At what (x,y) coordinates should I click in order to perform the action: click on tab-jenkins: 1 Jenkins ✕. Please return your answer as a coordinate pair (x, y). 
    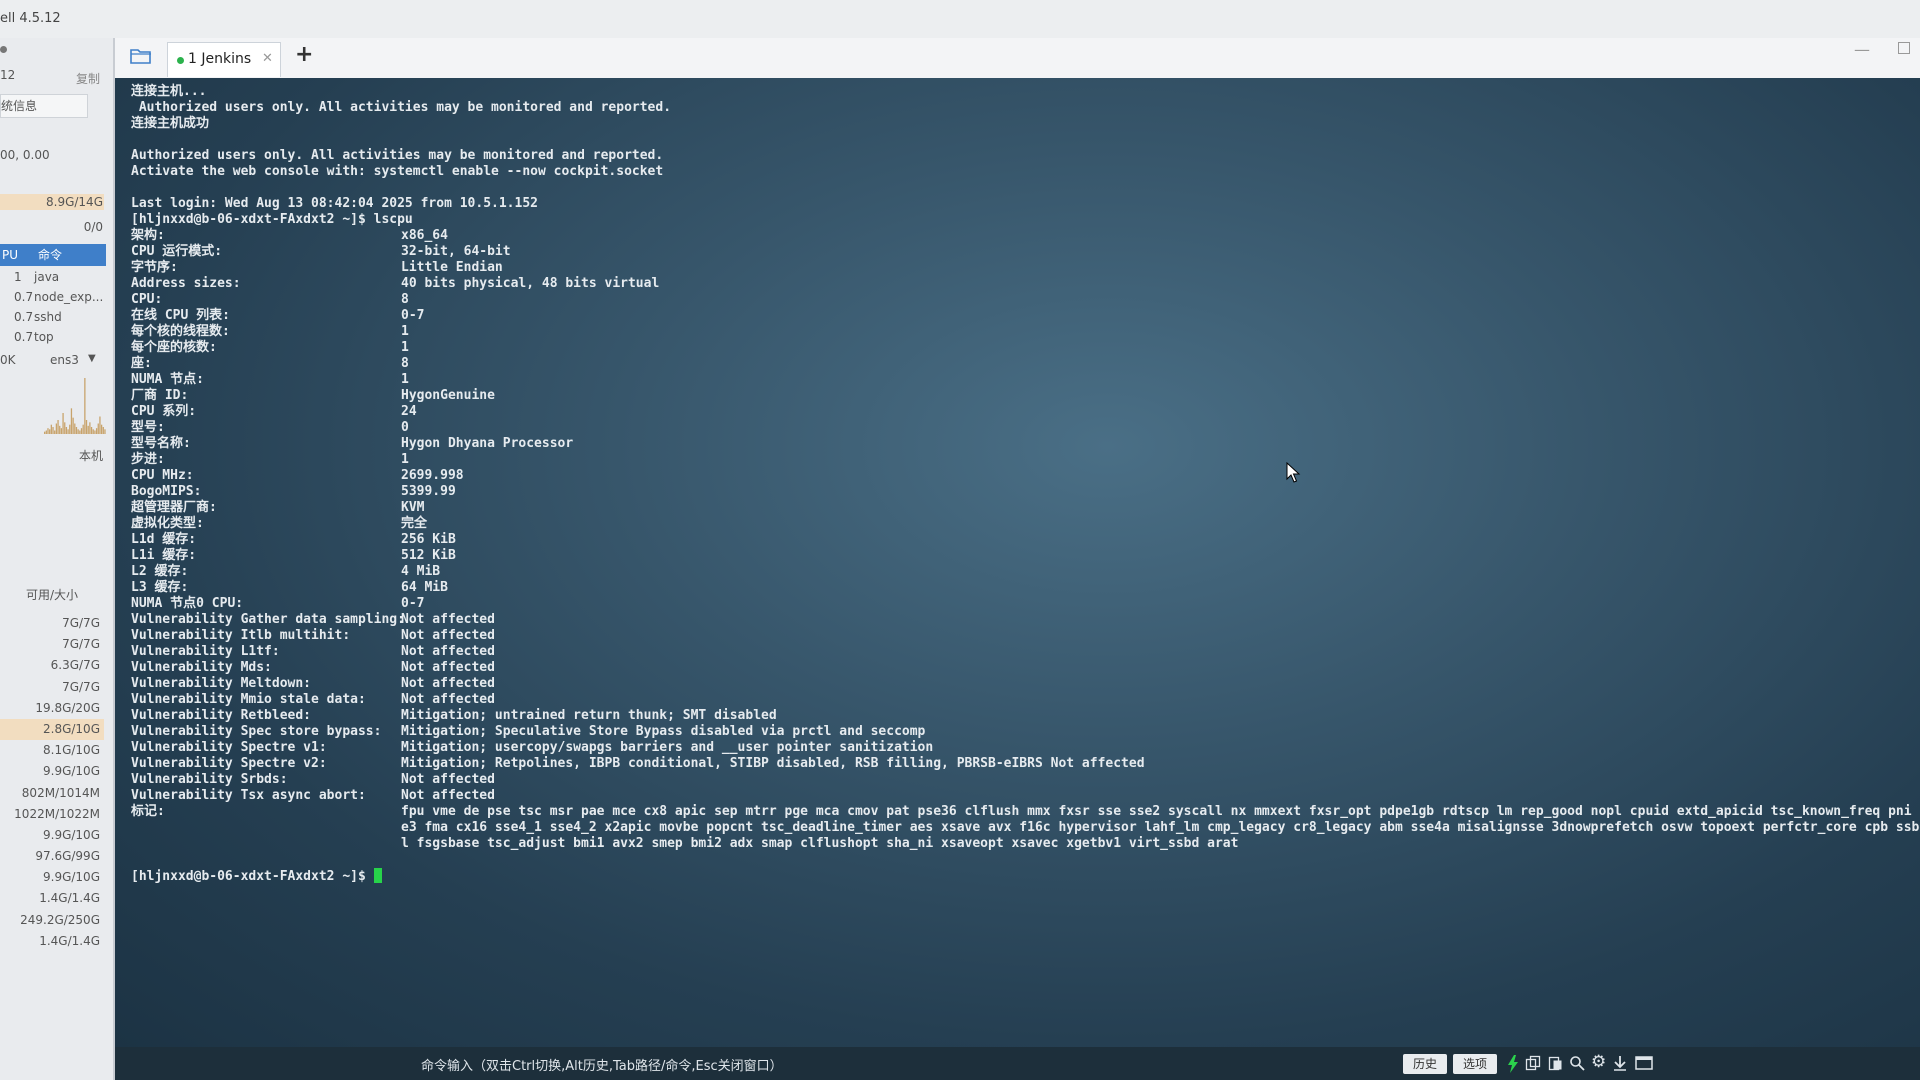
    Looking at the image, I should click on (224, 59).